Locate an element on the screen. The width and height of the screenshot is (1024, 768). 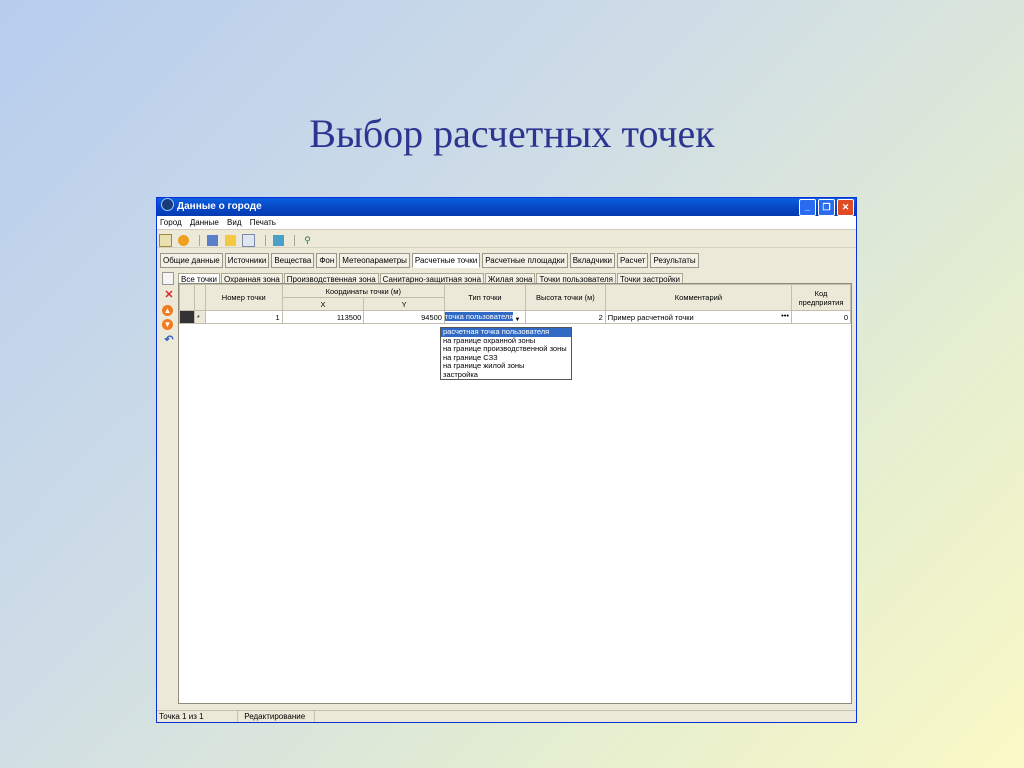
cell-code: 0 is located at coordinates (821, 317).